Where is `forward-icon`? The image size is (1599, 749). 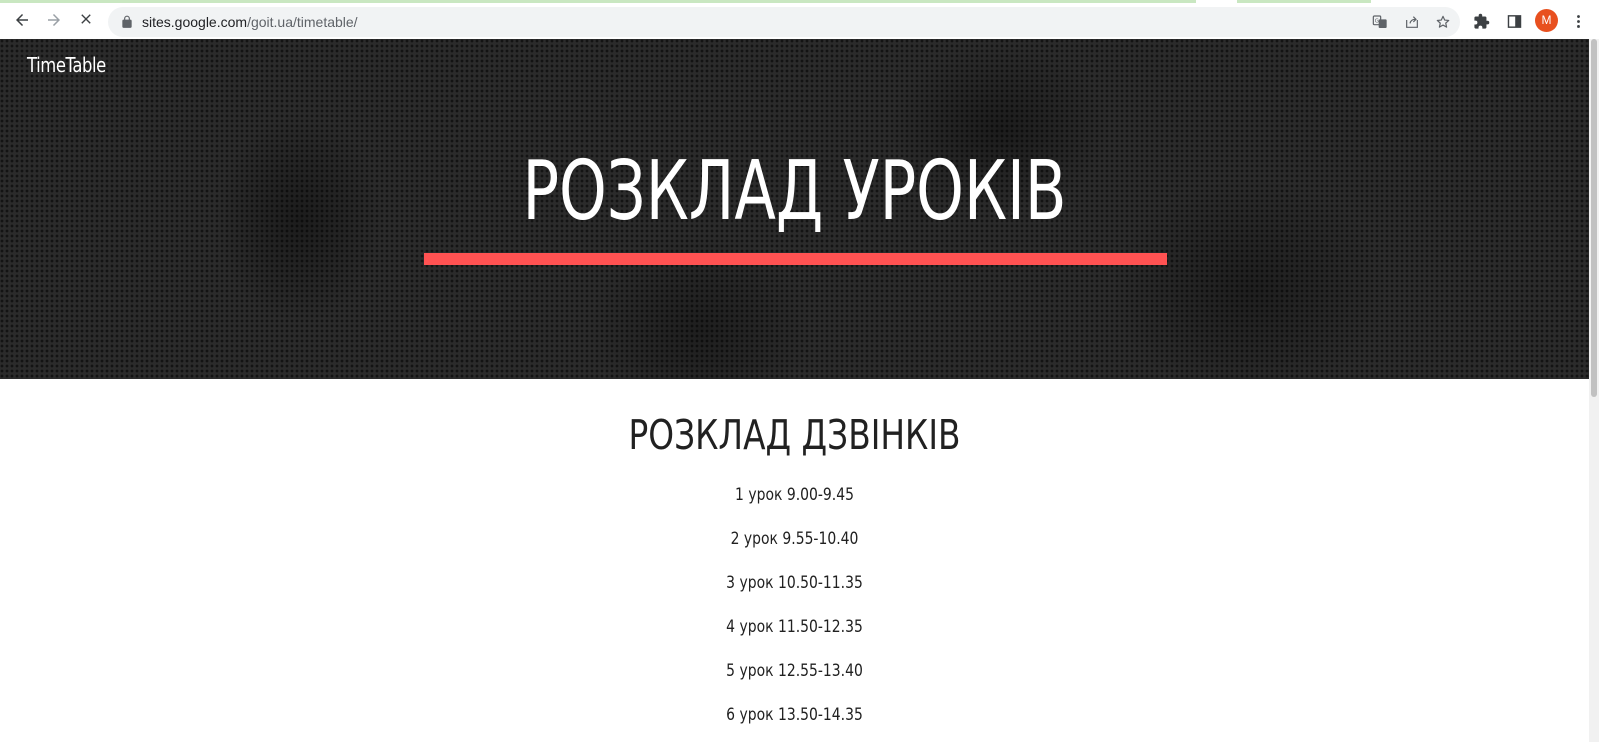 forward-icon is located at coordinates (54, 20).